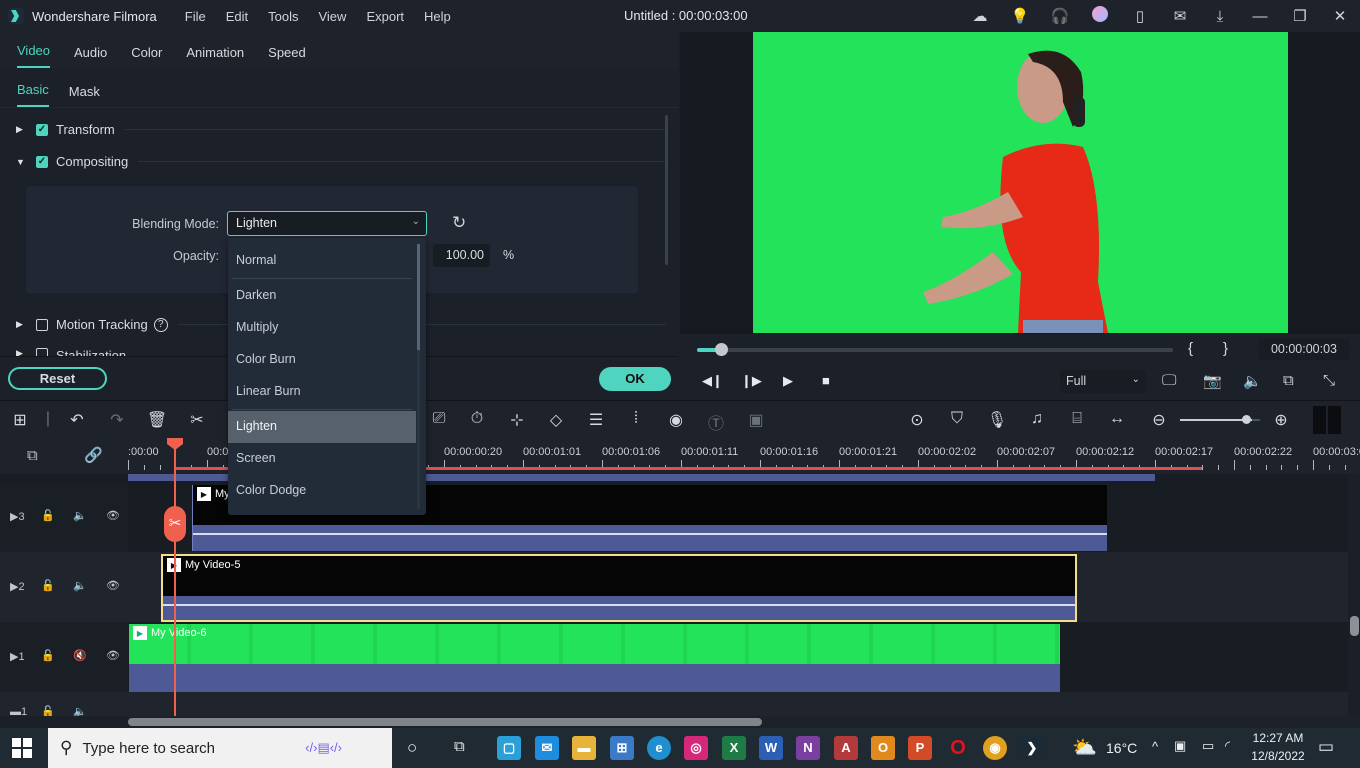 This screenshot has height=768, width=1360. What do you see at coordinates (220, 748) in the screenshot?
I see `taskbar-search-box: ⚲ Type here to search ‹/›▤‹/›` at bounding box center [220, 748].